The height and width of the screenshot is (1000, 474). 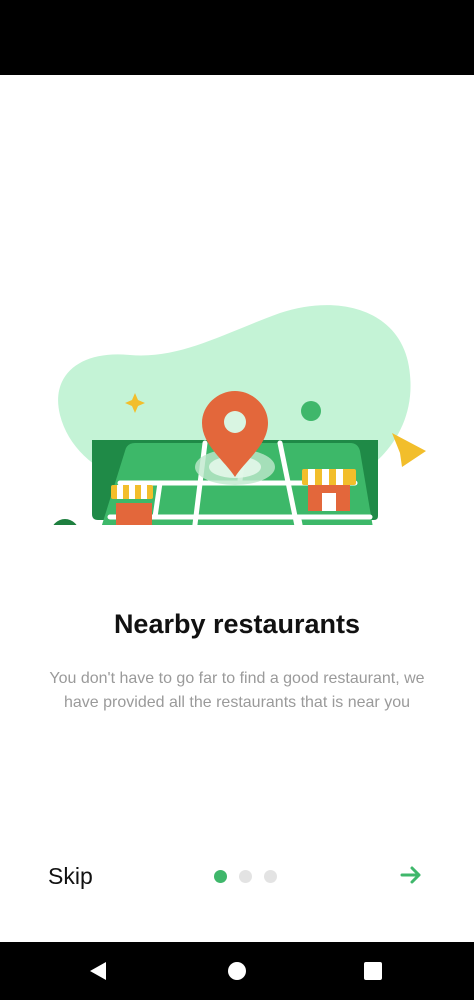 I want to click on page-indicator, so click(x=245, y=876).